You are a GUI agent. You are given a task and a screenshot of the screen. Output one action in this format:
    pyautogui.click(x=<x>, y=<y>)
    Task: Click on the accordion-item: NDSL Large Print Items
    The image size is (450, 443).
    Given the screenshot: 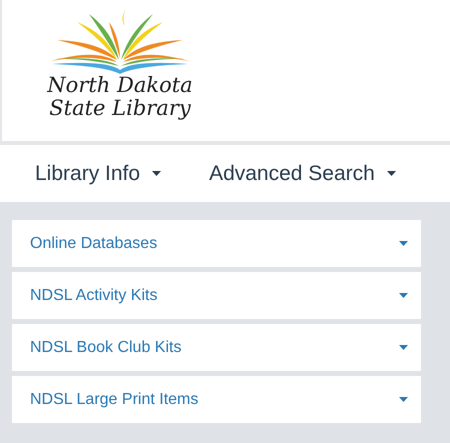 What is the action you would take?
    pyautogui.click(x=216, y=399)
    